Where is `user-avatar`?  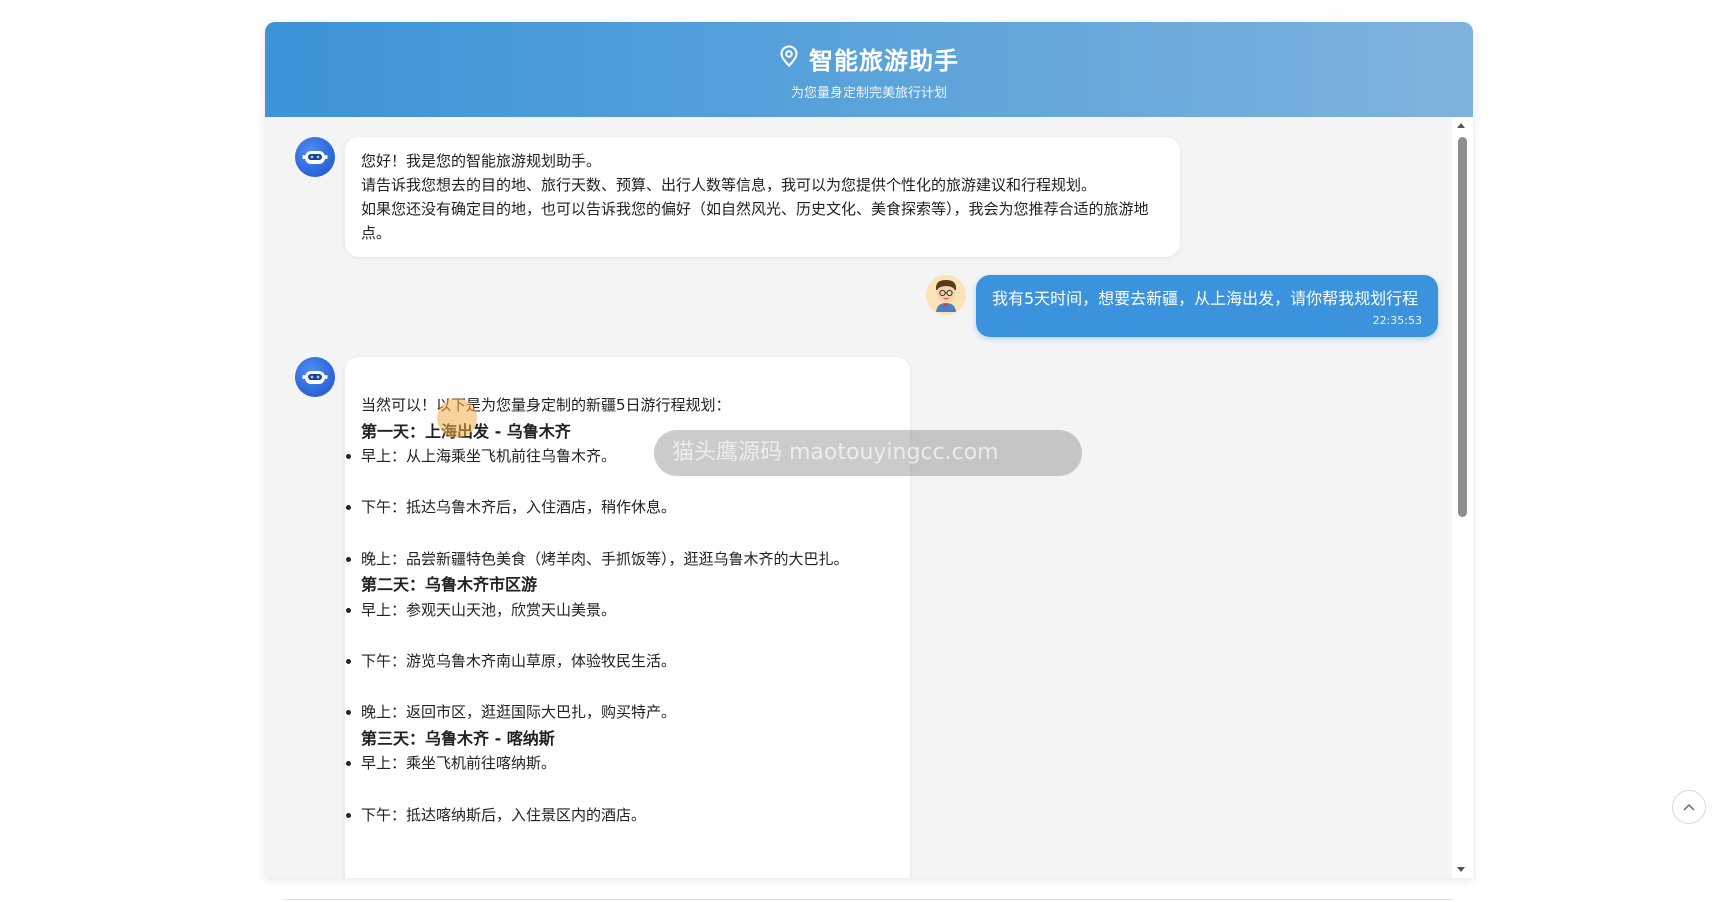 user-avatar is located at coordinates (946, 295).